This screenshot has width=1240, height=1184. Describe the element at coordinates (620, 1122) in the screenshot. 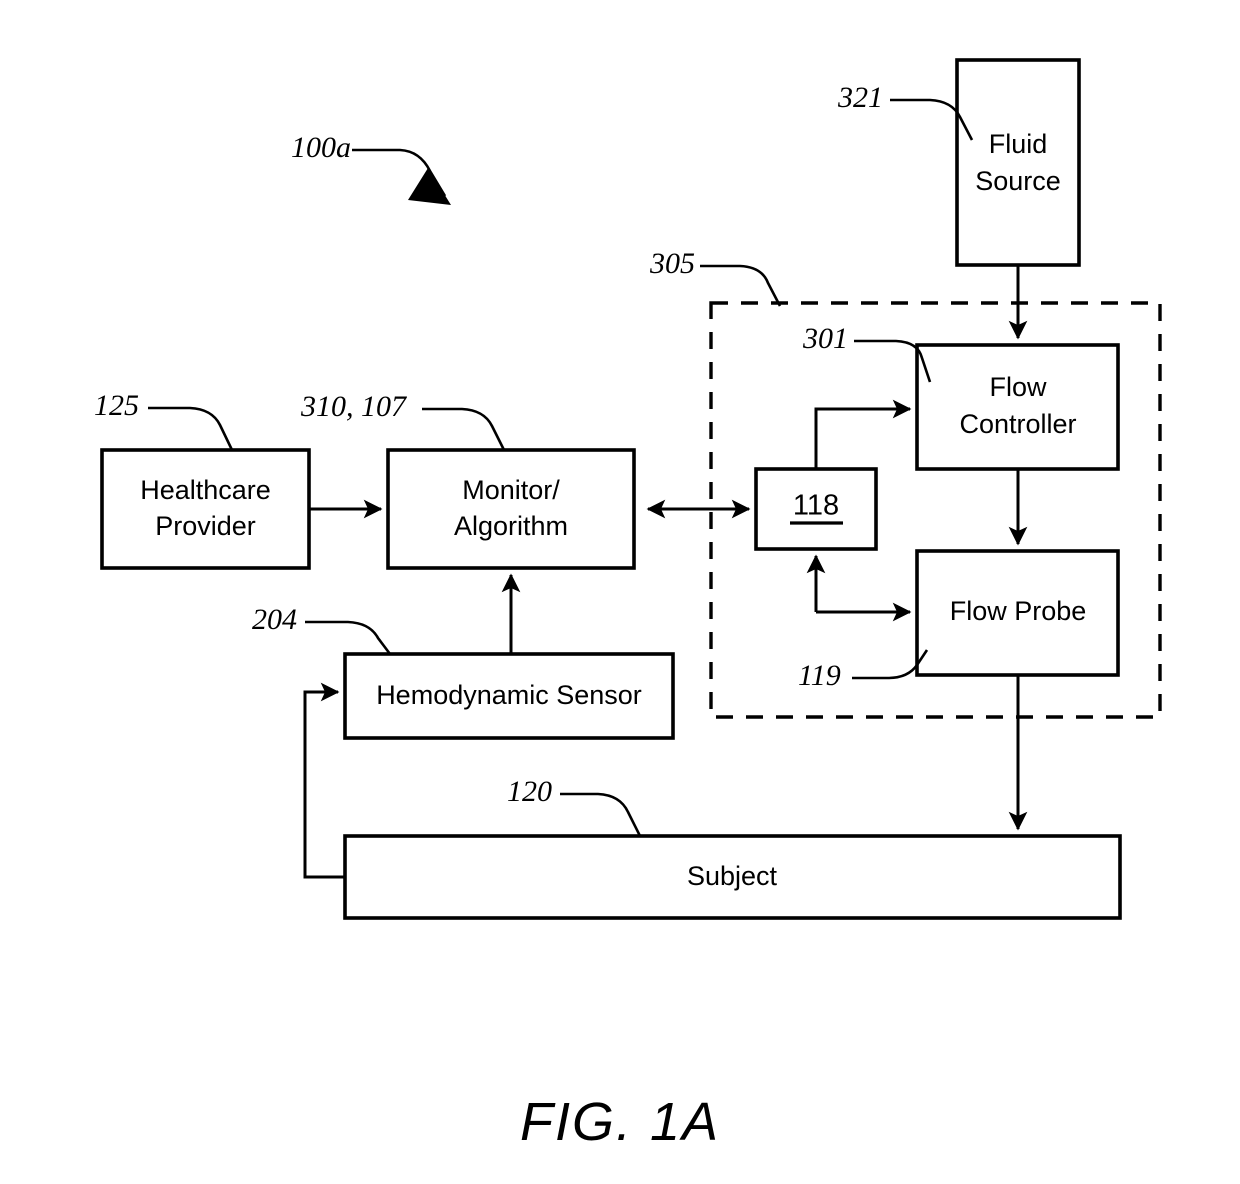

I see `figure-caption: FIG. 1A` at that location.